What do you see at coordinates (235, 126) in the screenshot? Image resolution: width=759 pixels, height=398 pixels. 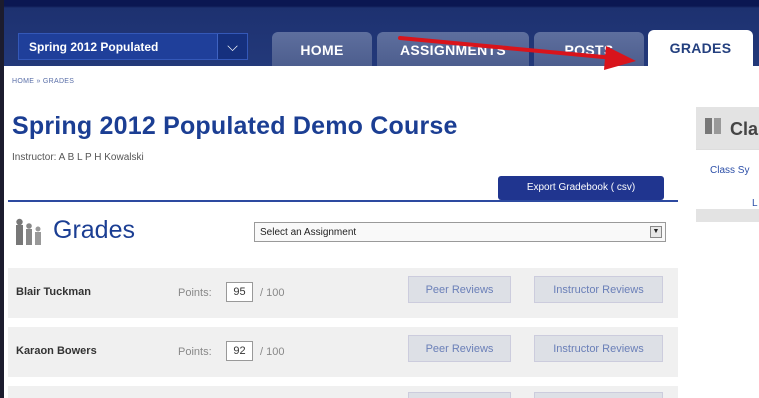 I see `page-title: Spring 2012 Populated Demo Course` at bounding box center [235, 126].